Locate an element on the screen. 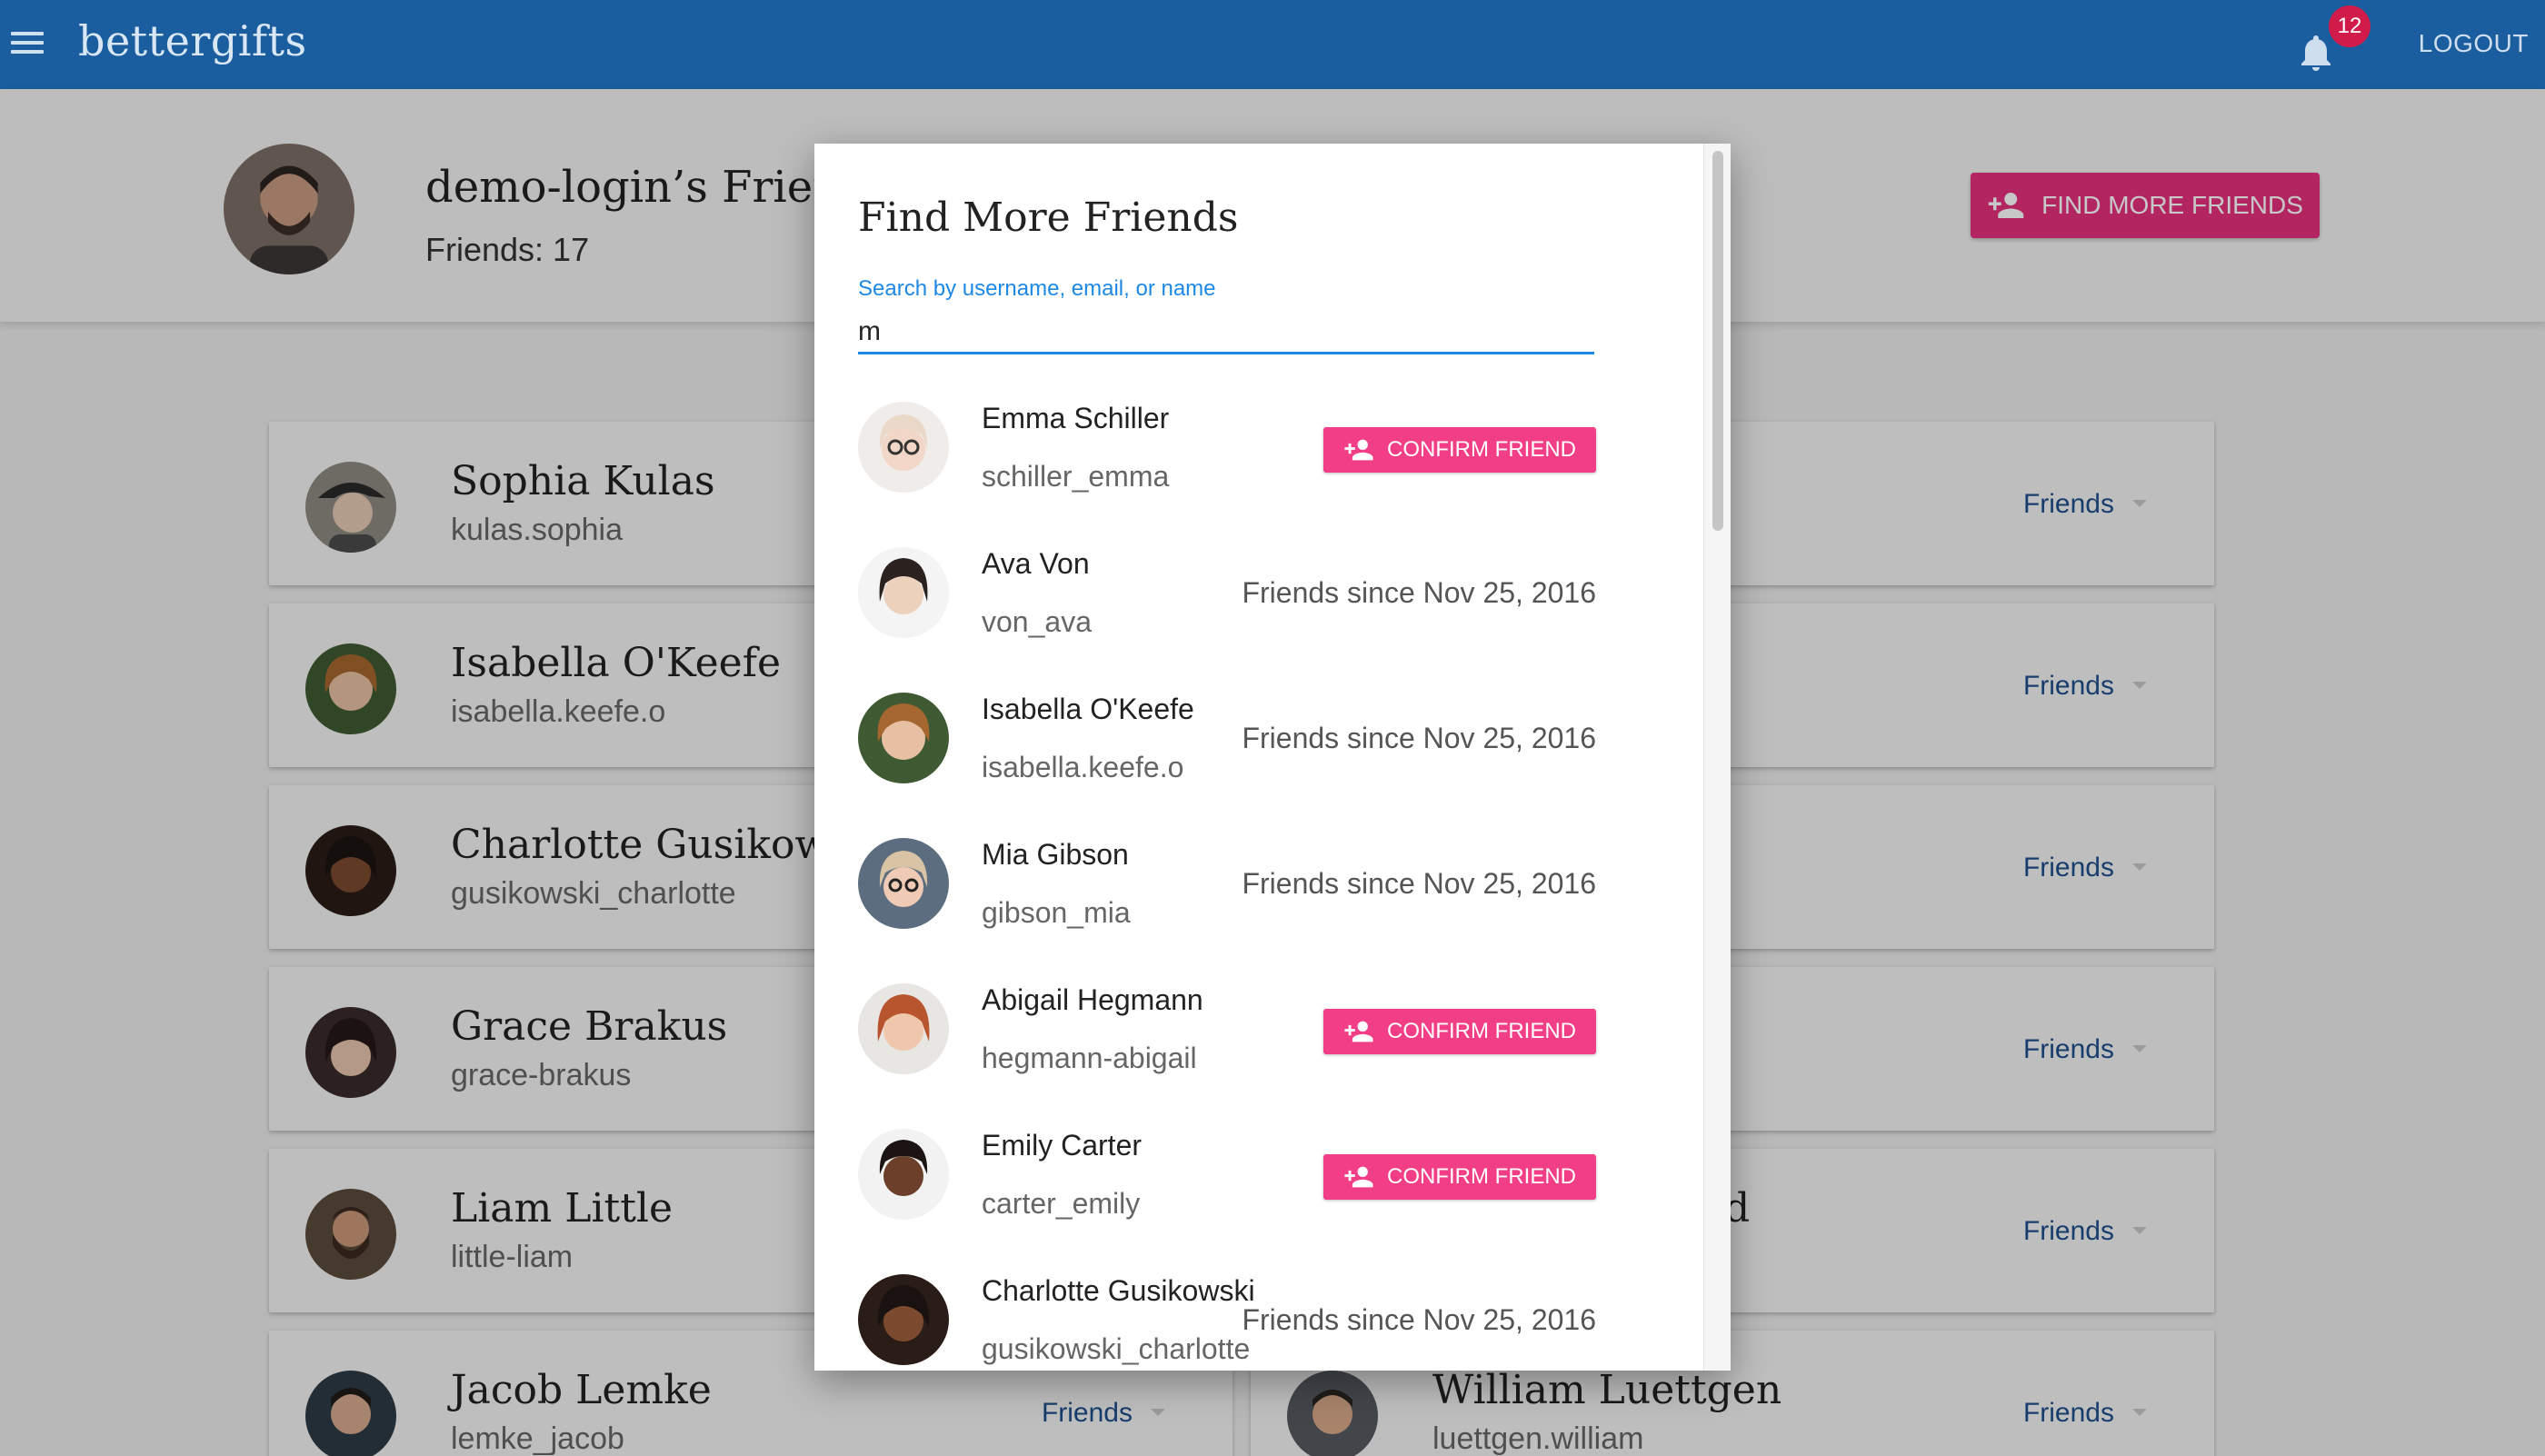 The height and width of the screenshot is (1456, 2545). result-name: Isabella O'Keefe is located at coordinates (1088, 709).